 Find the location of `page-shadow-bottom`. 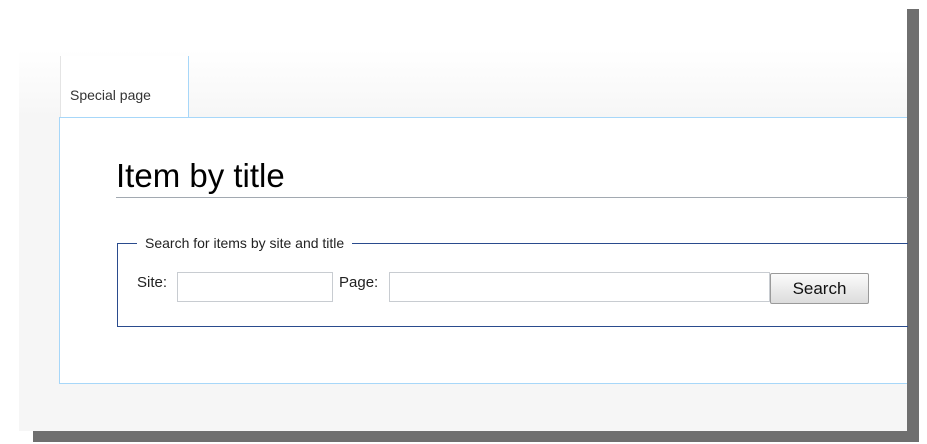

page-shadow-bottom is located at coordinates (476, 436).